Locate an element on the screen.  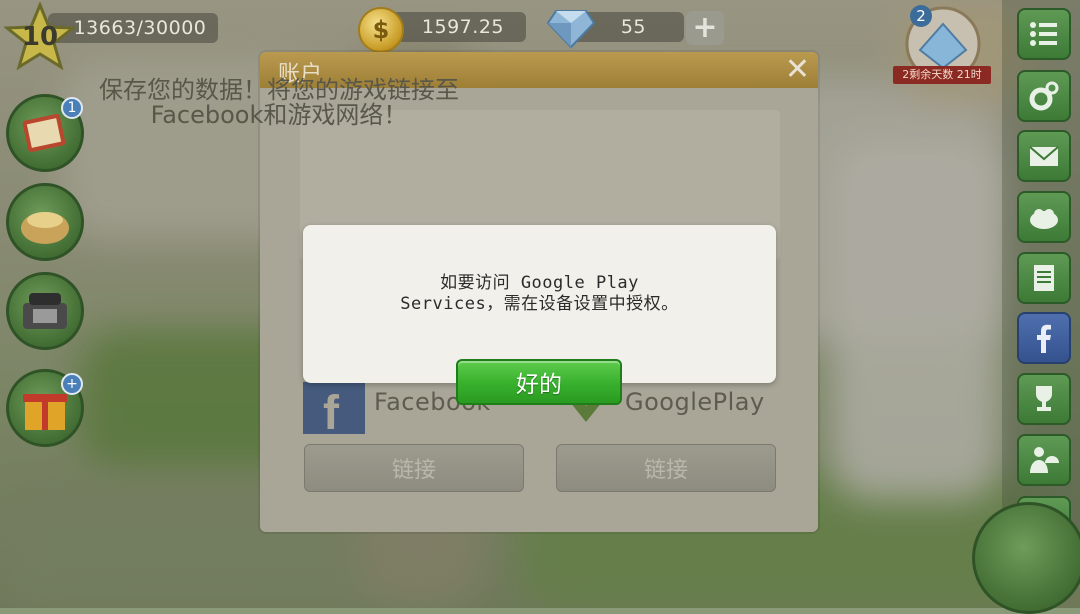
gem-icon is located at coordinates (571, 29).